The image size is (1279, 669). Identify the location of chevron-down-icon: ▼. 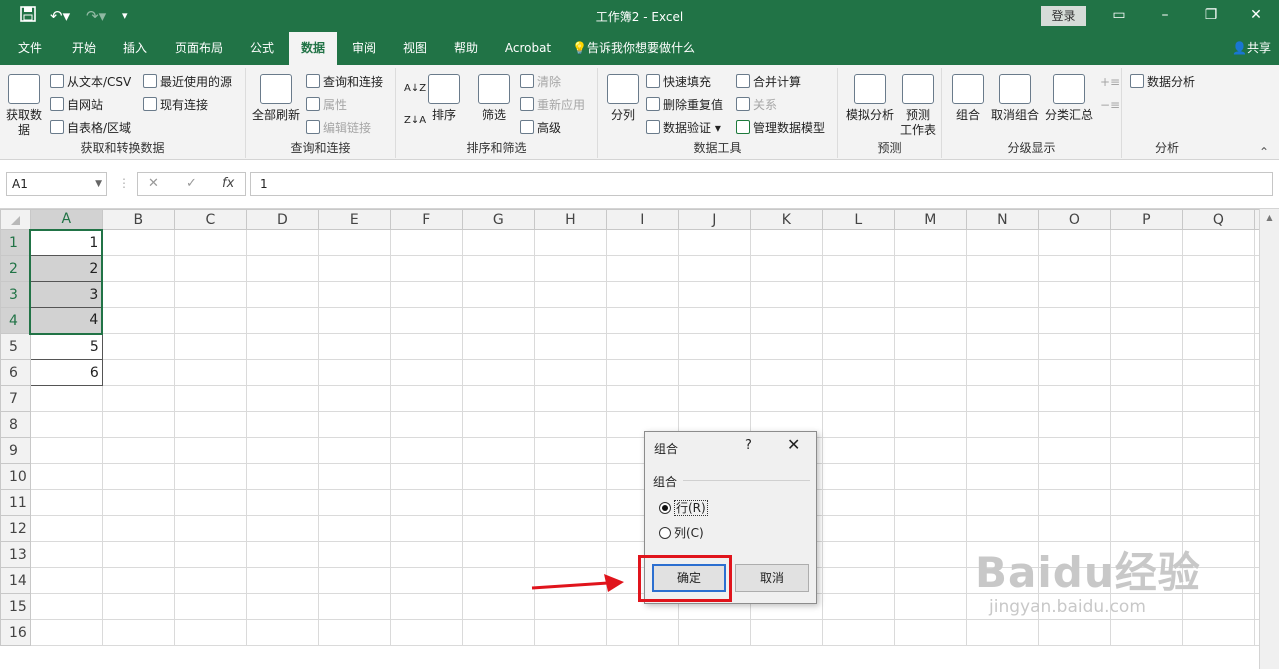
(98, 184).